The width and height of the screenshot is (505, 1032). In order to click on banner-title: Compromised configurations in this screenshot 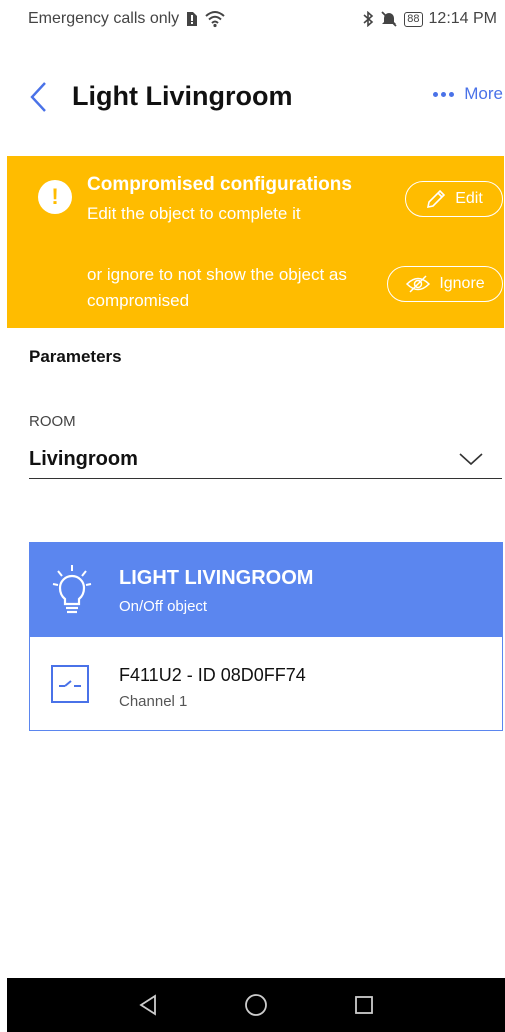, I will do `click(219, 184)`.